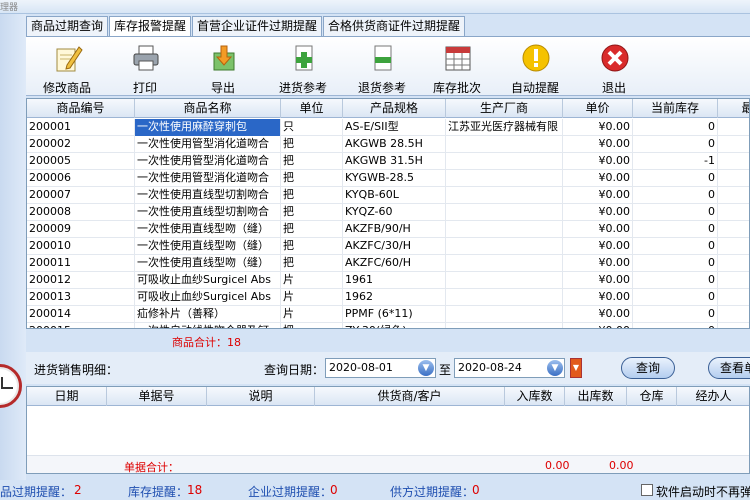 The image size is (750, 500). Describe the element at coordinates (729, 368) in the screenshot. I see `view-doc-button: 查看单` at that location.